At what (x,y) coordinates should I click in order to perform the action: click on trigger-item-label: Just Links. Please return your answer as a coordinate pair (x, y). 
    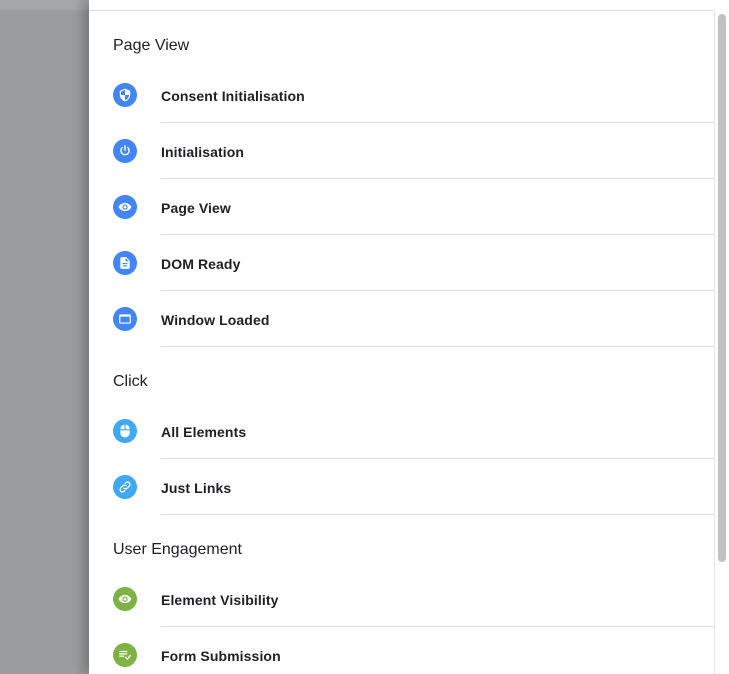
    Looking at the image, I should click on (196, 488).